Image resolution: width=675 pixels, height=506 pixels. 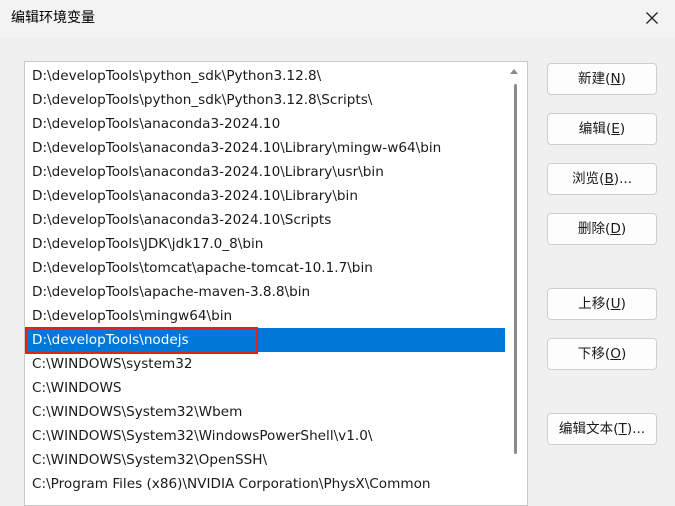 I want to click on delete-button-label: 删除(, so click(x=594, y=229).